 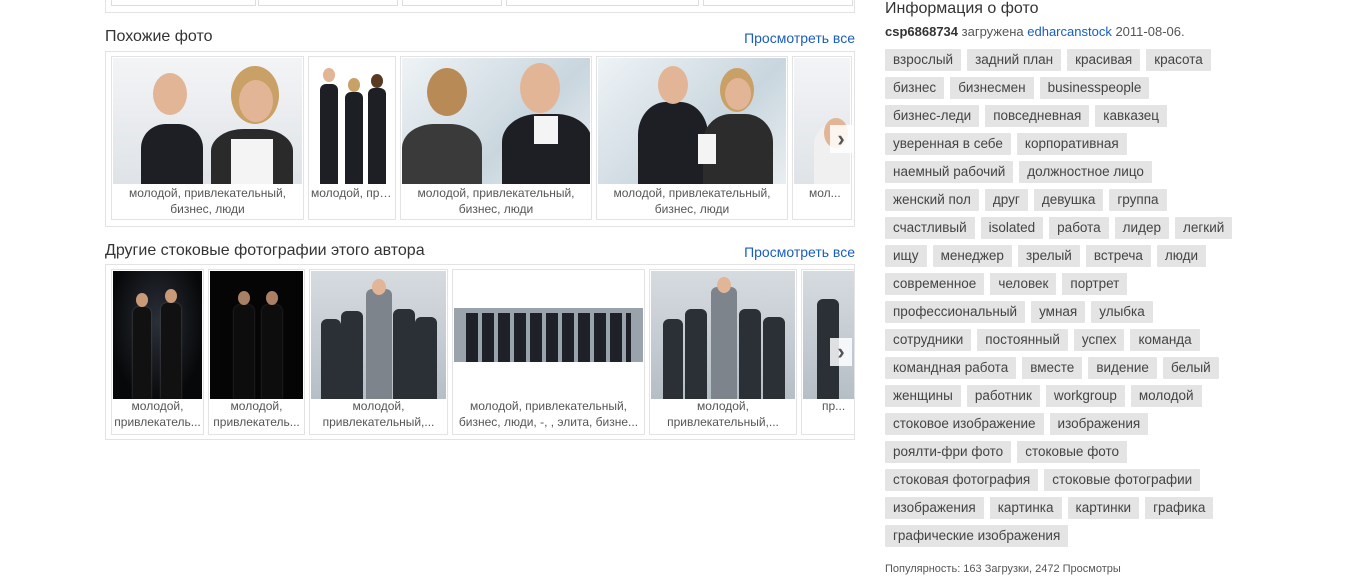 What do you see at coordinates (922, 31) in the screenshot?
I see `image-id: csp6868734` at bounding box center [922, 31].